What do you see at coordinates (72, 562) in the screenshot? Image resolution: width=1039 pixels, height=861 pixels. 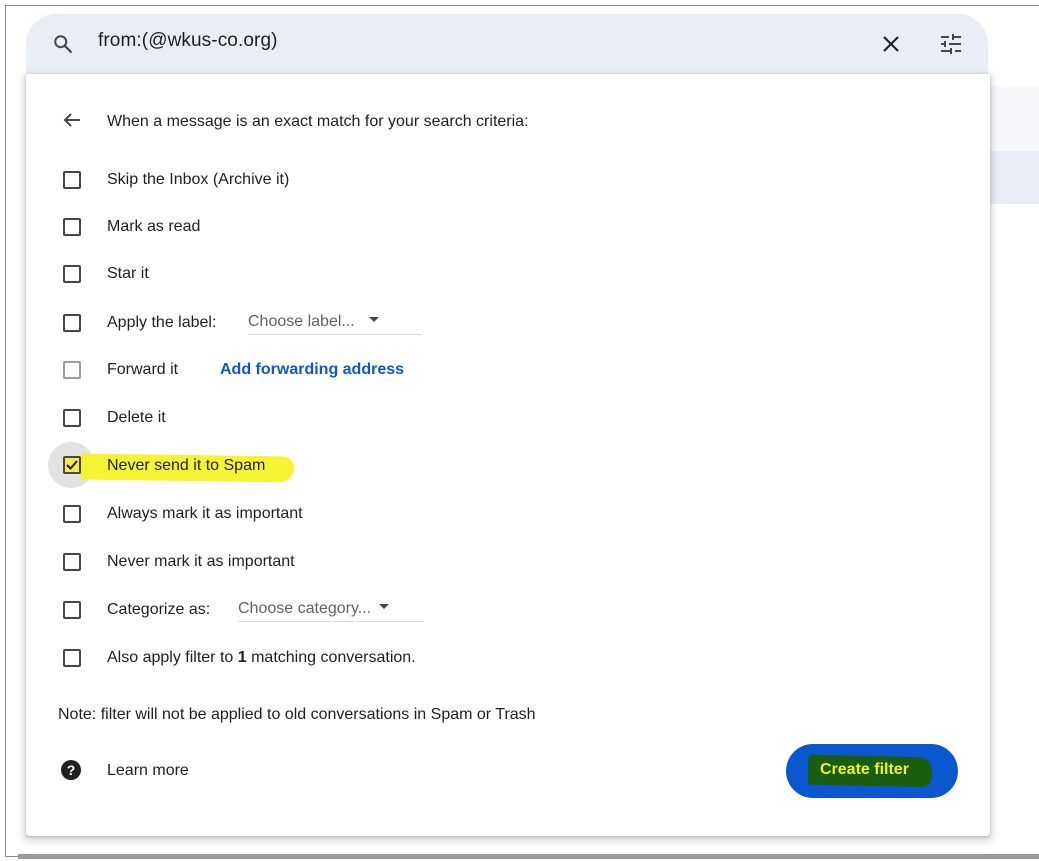 I see `never-important-checkbox` at bounding box center [72, 562].